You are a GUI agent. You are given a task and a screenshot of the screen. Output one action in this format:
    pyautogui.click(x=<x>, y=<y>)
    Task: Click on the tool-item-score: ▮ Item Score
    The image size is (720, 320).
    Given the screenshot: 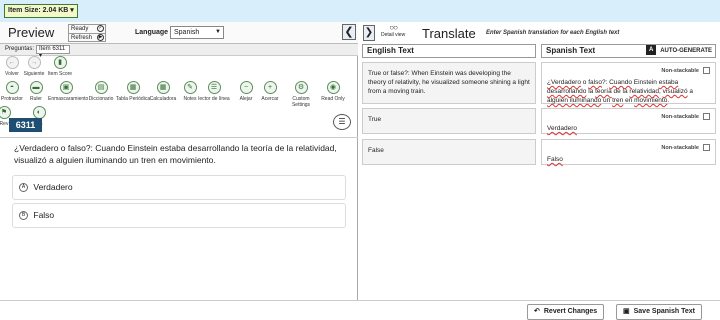 What is the action you would take?
    pyautogui.click(x=60, y=66)
    